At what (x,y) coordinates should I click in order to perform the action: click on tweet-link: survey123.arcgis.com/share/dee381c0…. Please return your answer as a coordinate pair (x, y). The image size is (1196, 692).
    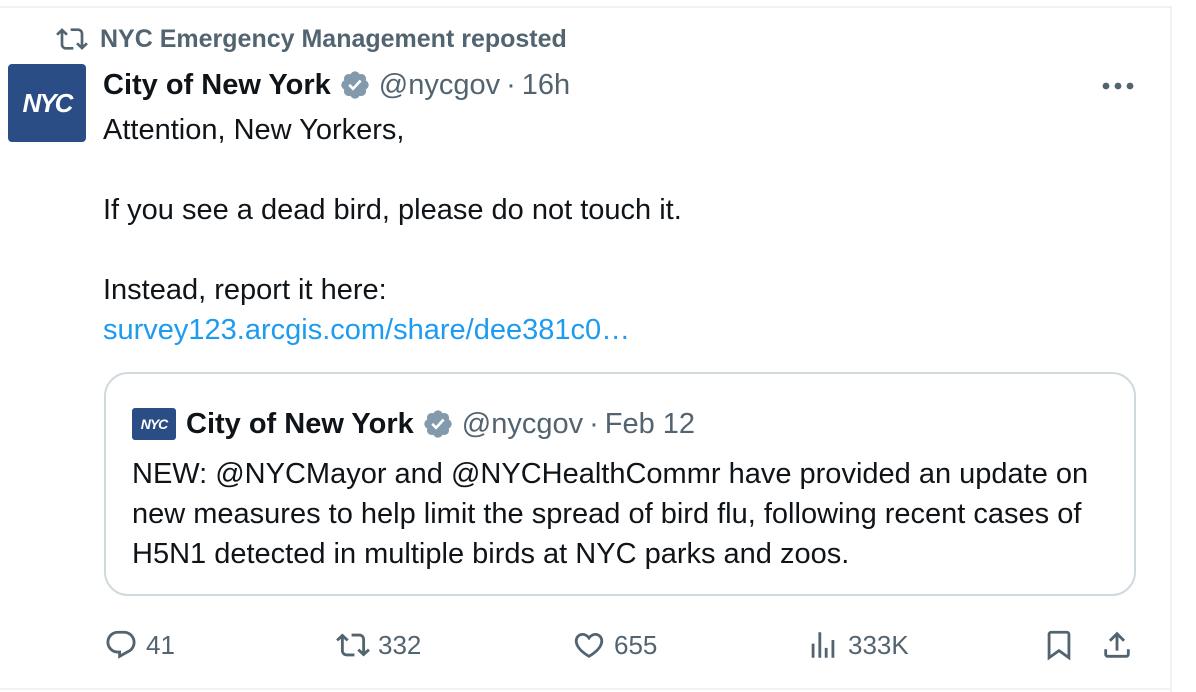
    Looking at the image, I should click on (613, 330).